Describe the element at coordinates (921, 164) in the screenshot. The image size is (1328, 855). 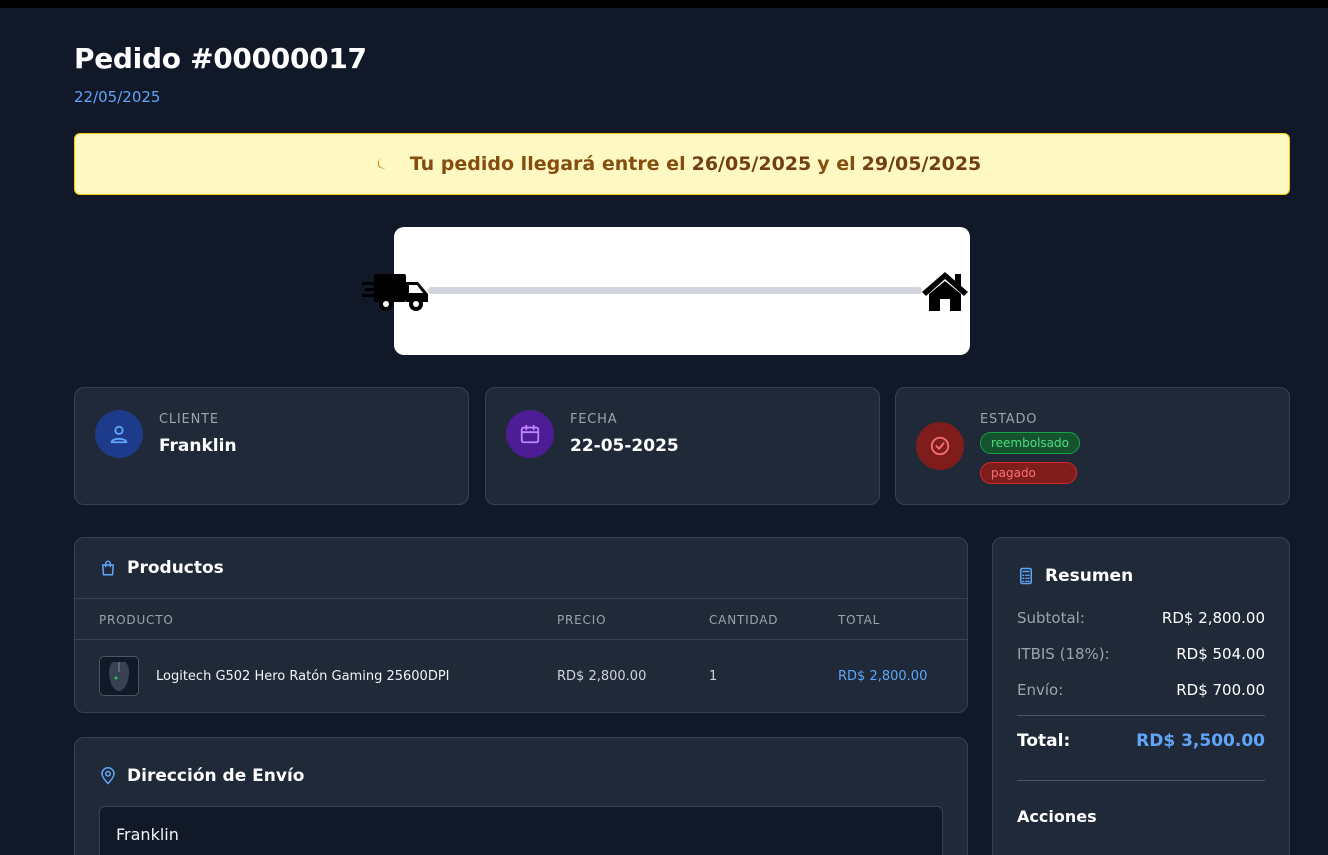
I see `banner-end-date: 29/05/2025` at that location.